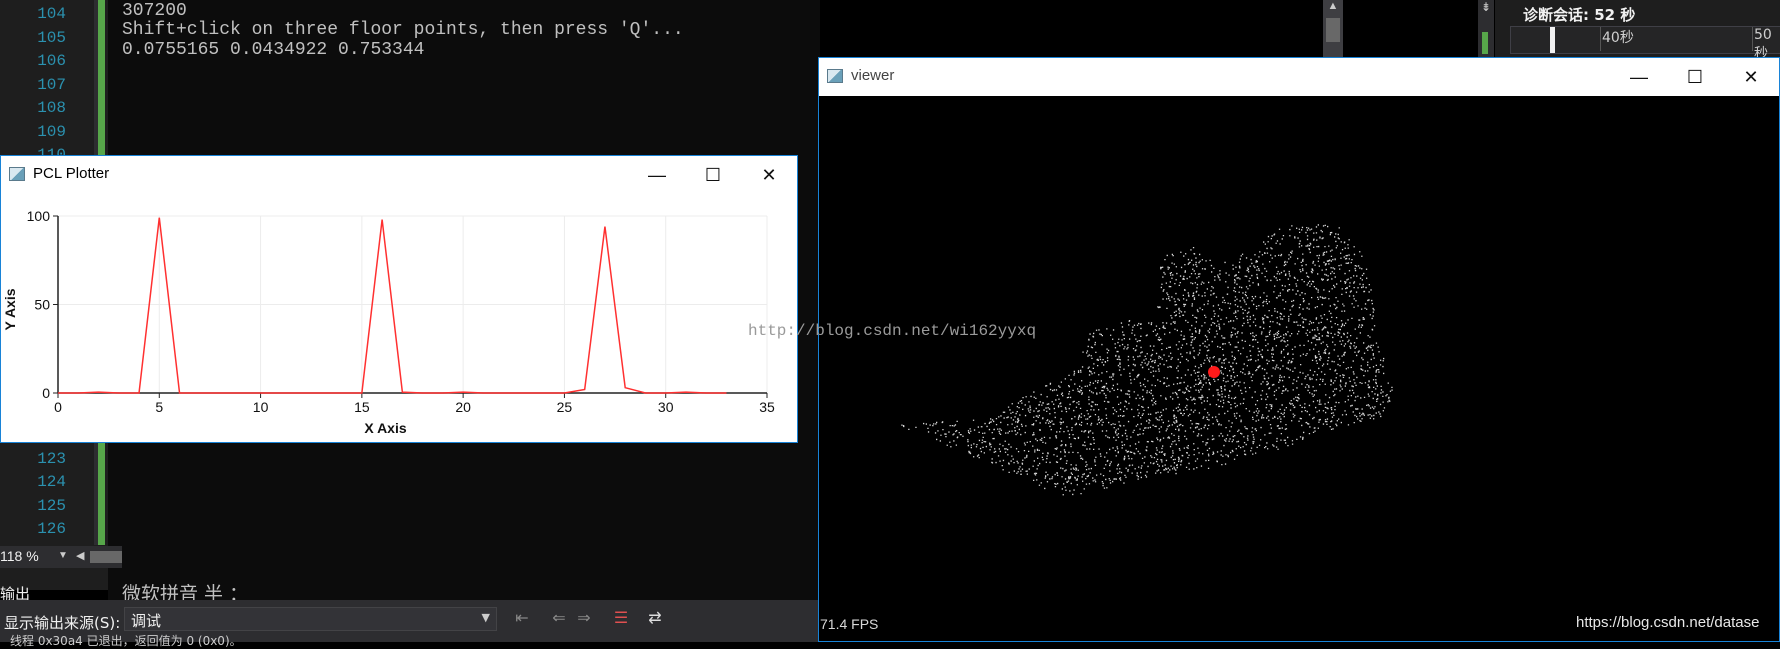  What do you see at coordinates (146, 621) in the screenshot?
I see `output-source-value: 调试` at bounding box center [146, 621].